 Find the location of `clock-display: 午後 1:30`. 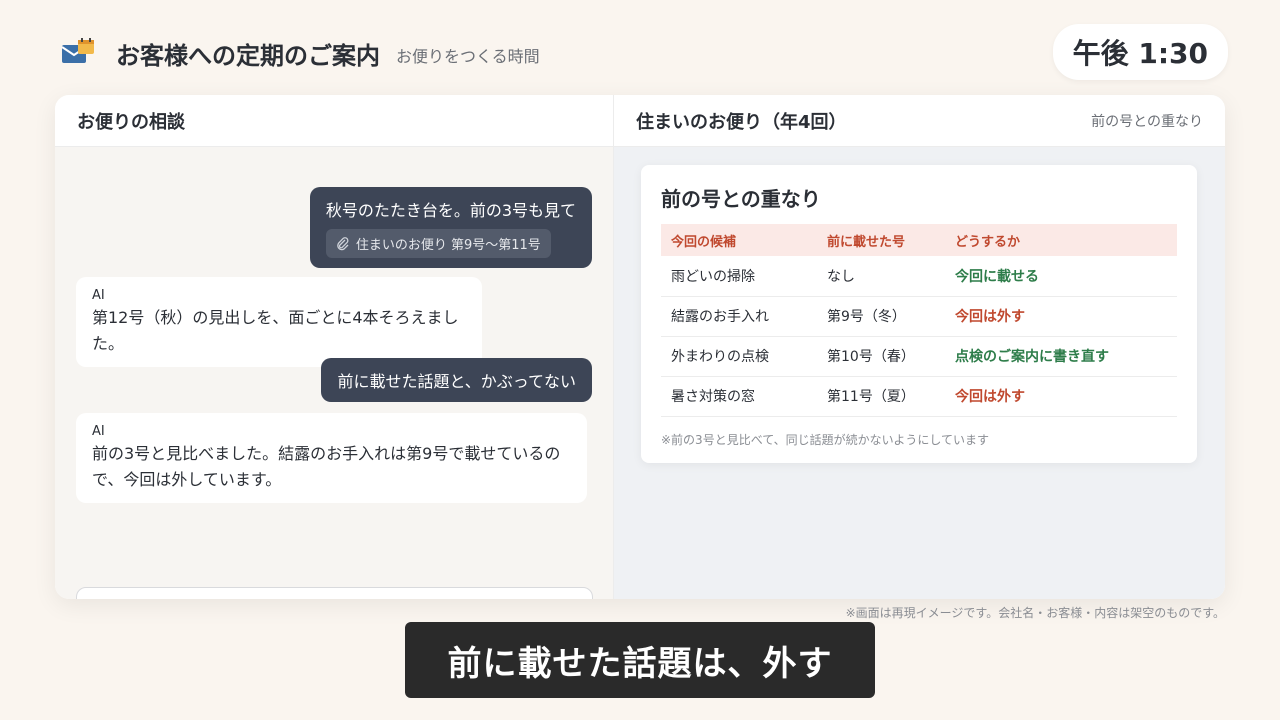

clock-display: 午後 1:30 is located at coordinates (1140, 52).